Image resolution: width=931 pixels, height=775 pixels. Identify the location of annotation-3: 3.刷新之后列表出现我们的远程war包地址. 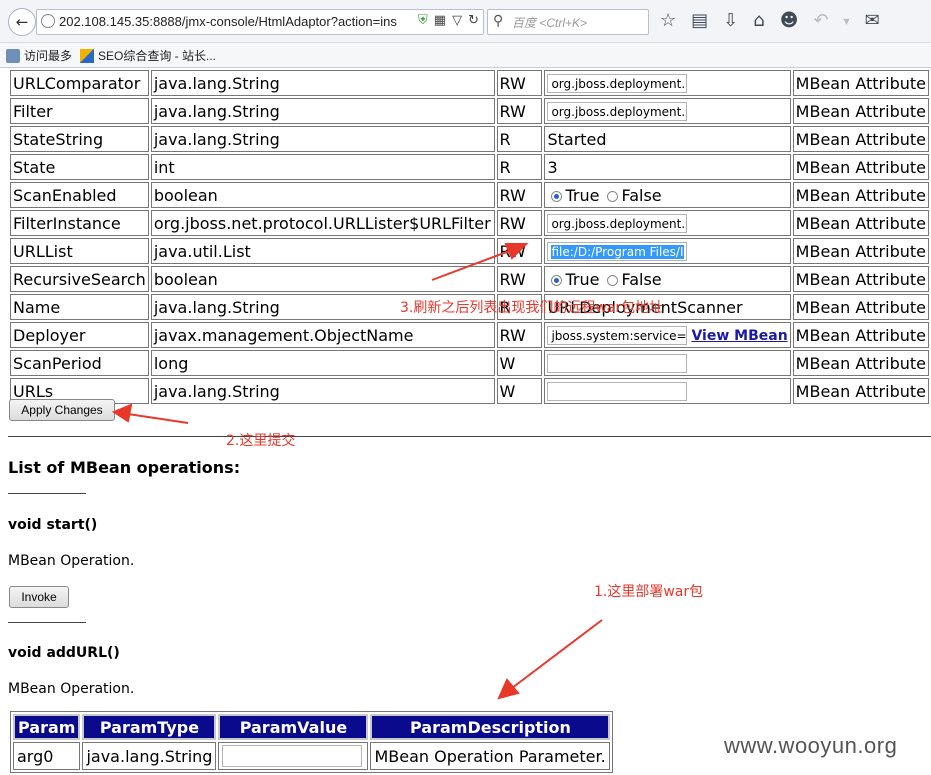
(532, 308).